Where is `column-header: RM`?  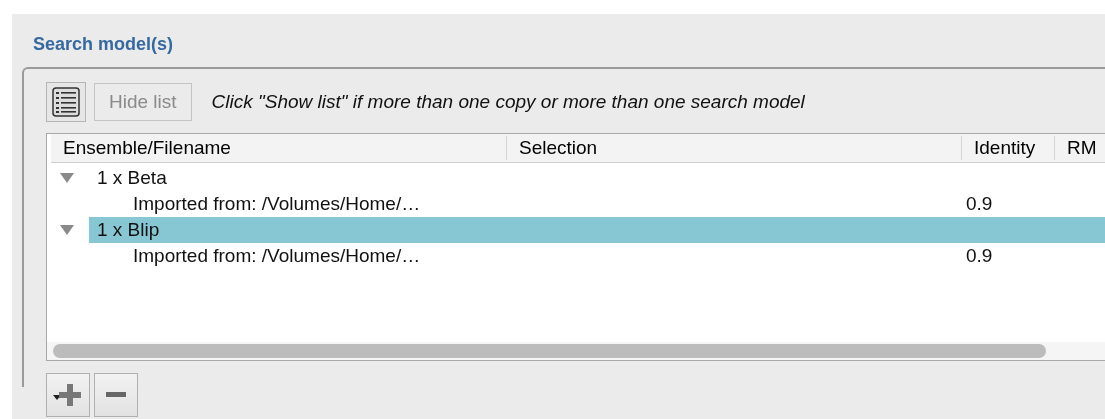 column-header: RM is located at coordinates (1079, 148).